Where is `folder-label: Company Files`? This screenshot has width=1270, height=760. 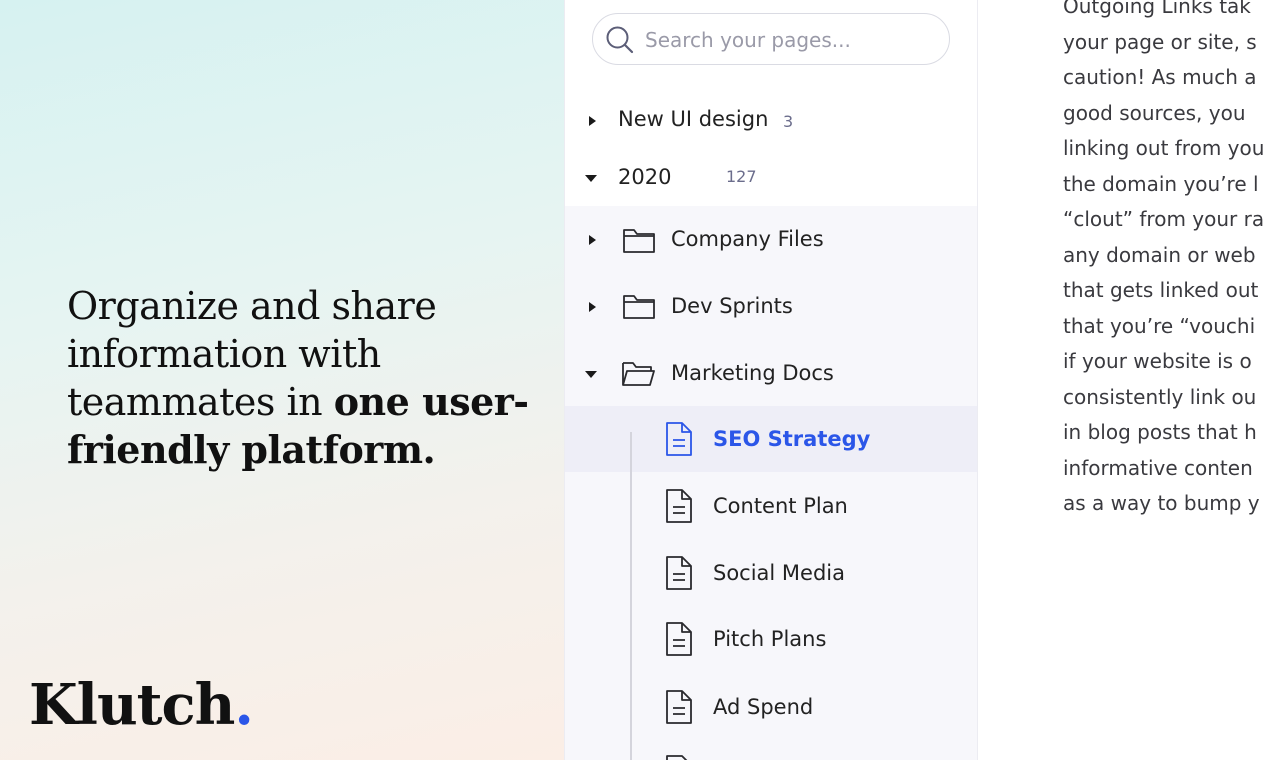
folder-label: Company Files is located at coordinates (747, 239).